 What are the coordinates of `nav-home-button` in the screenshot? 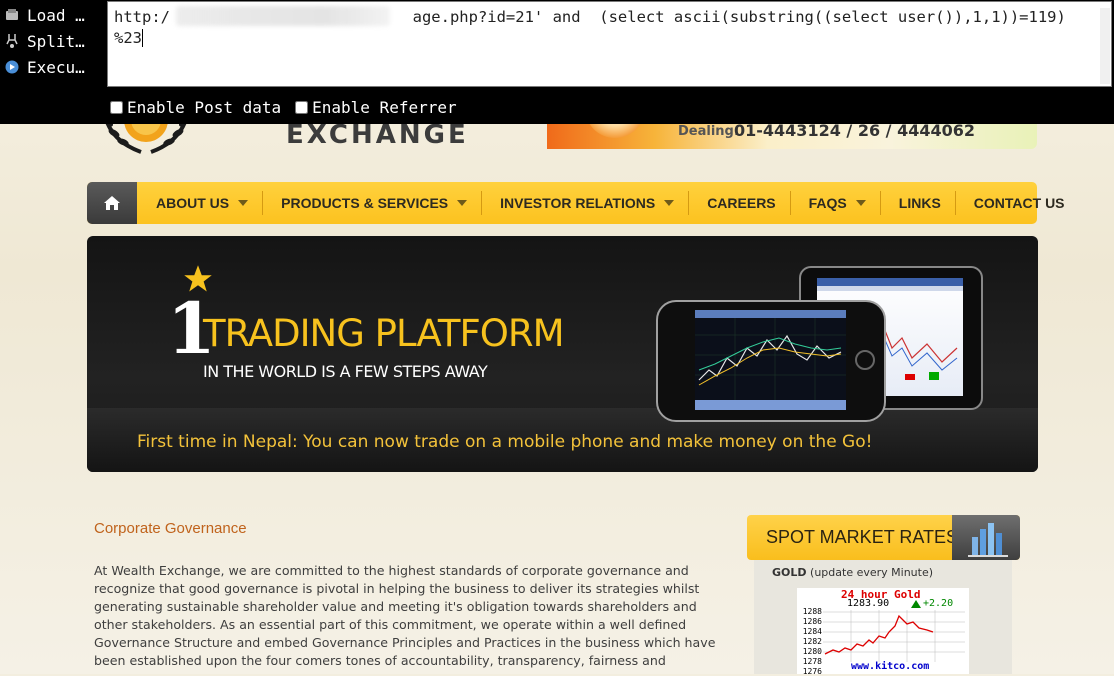 It's located at (112, 203).